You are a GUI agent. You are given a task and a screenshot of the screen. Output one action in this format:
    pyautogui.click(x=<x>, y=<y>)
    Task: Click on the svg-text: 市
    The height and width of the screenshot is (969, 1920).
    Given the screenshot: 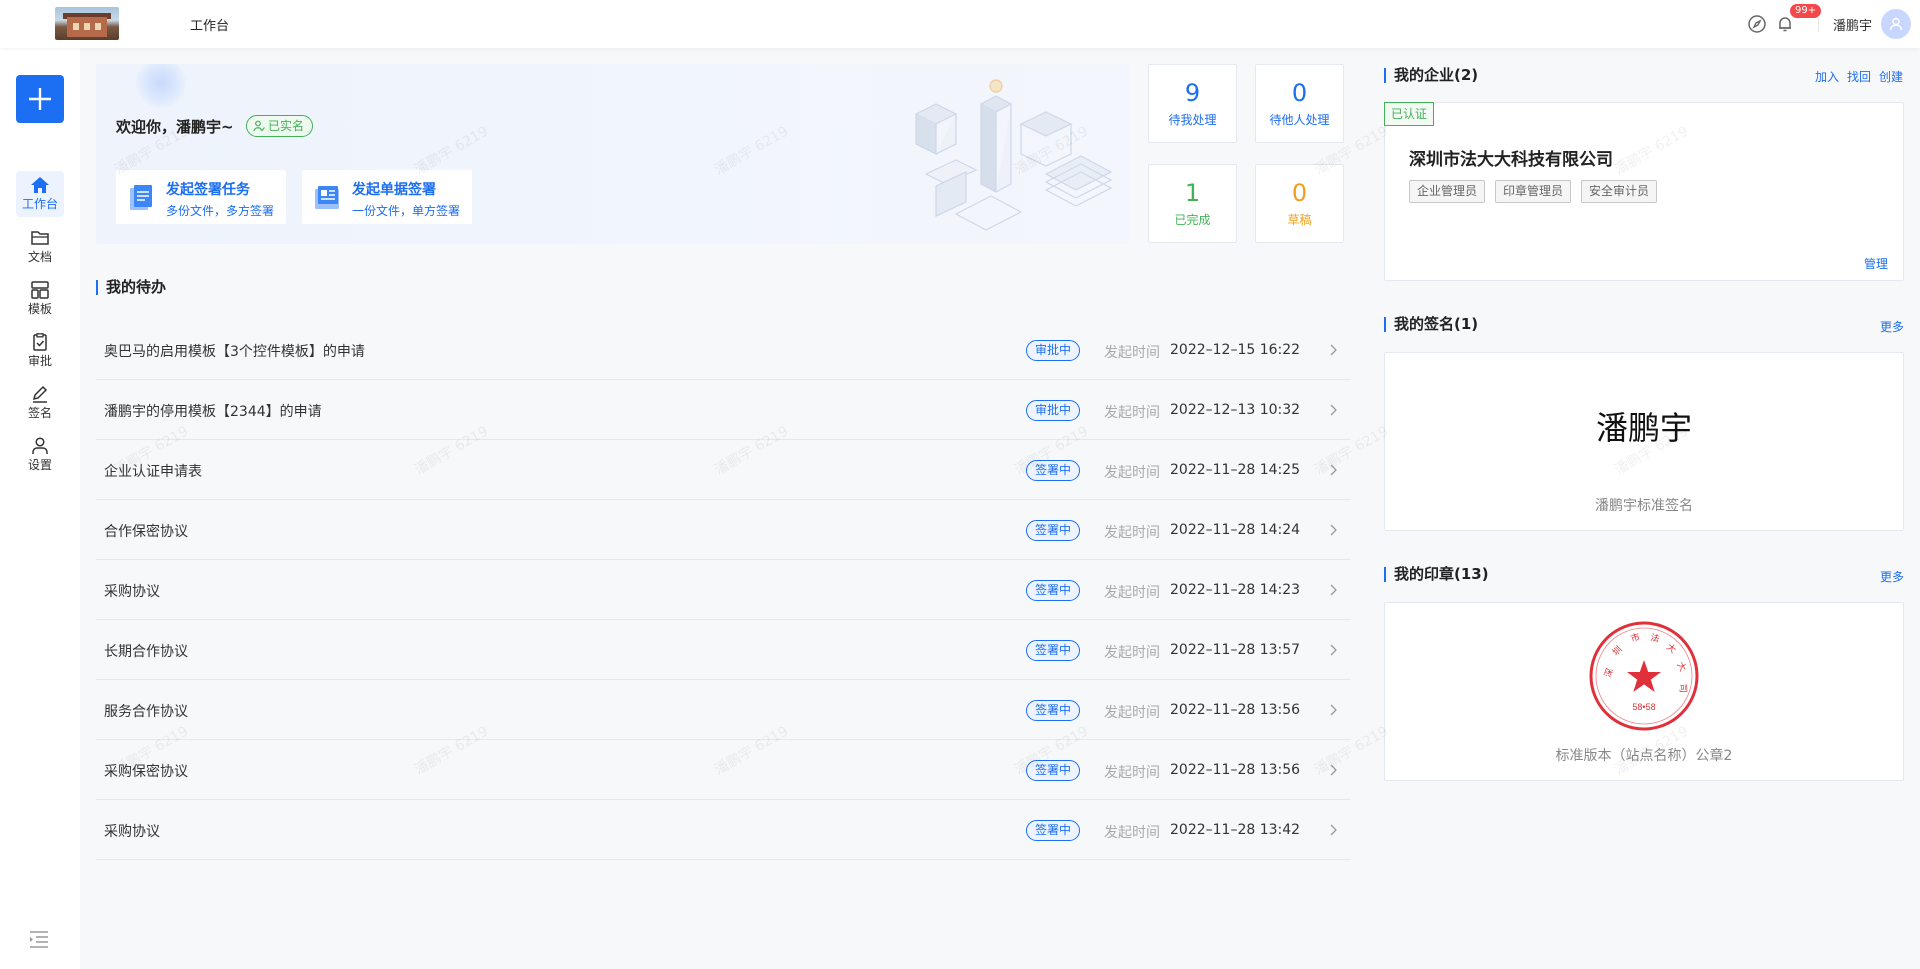 What is the action you would take?
    pyautogui.click(x=1635, y=637)
    